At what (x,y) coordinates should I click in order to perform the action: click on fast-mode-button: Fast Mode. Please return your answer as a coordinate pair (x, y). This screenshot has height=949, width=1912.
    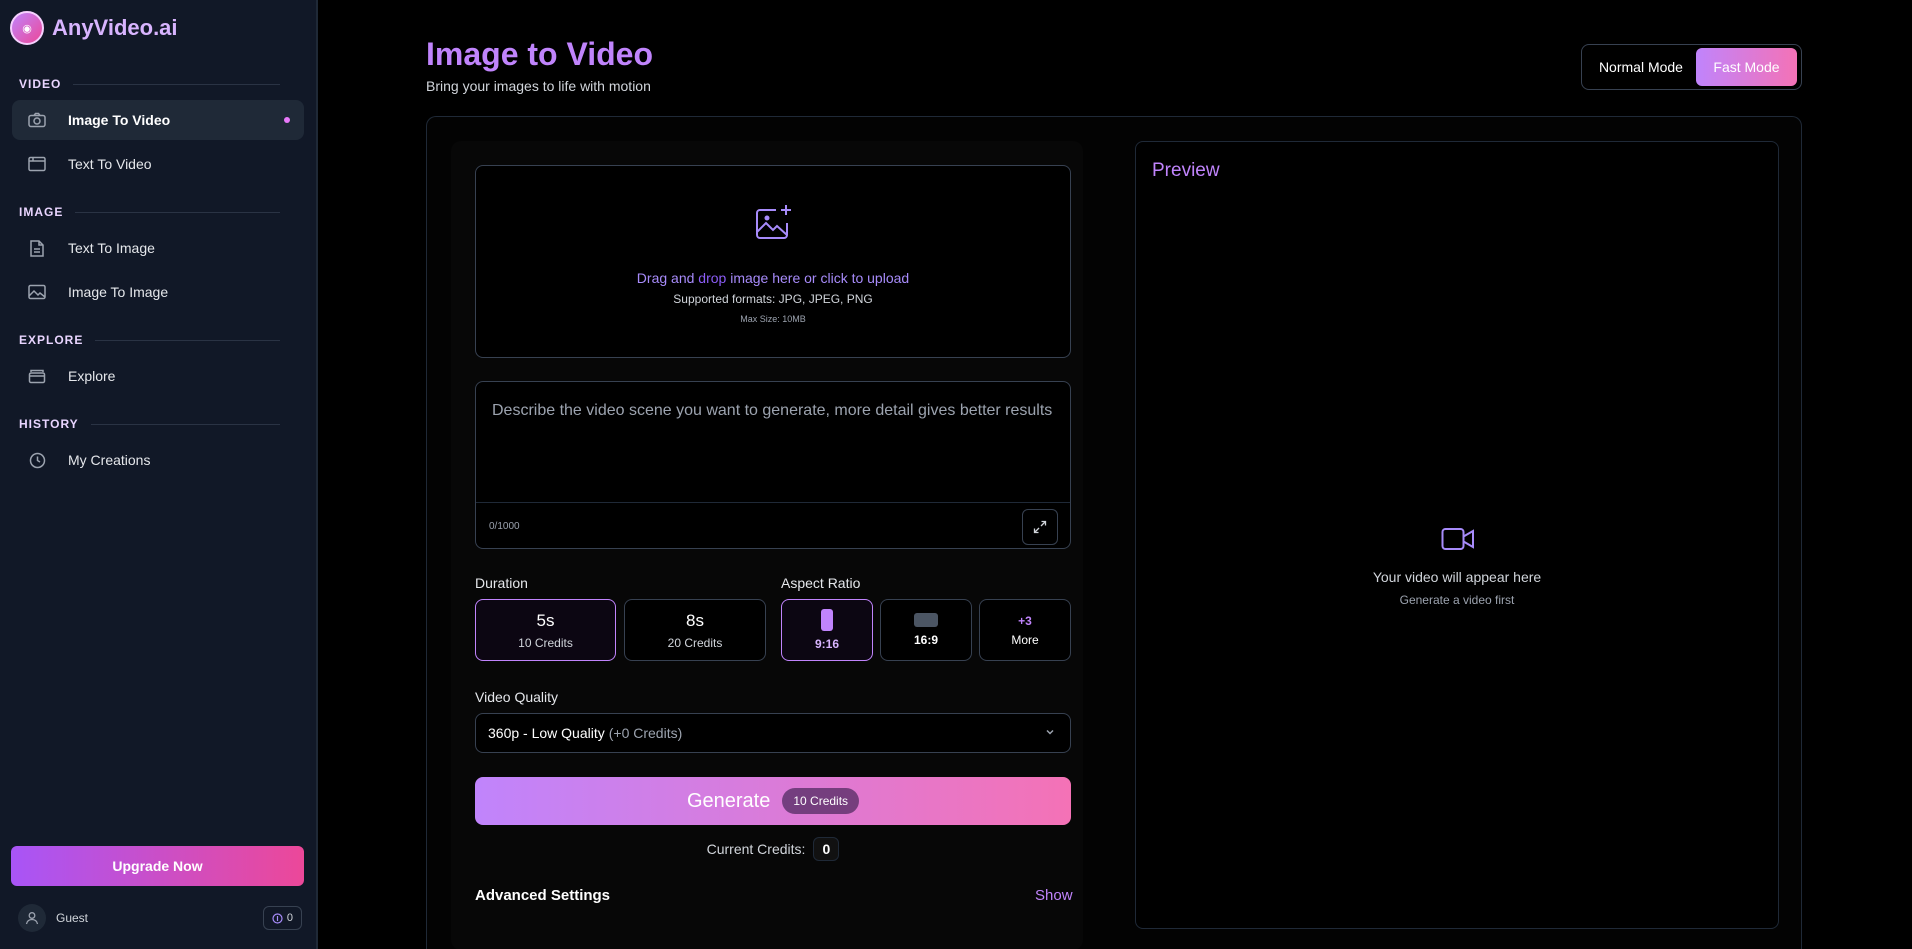
    Looking at the image, I should click on (1746, 67).